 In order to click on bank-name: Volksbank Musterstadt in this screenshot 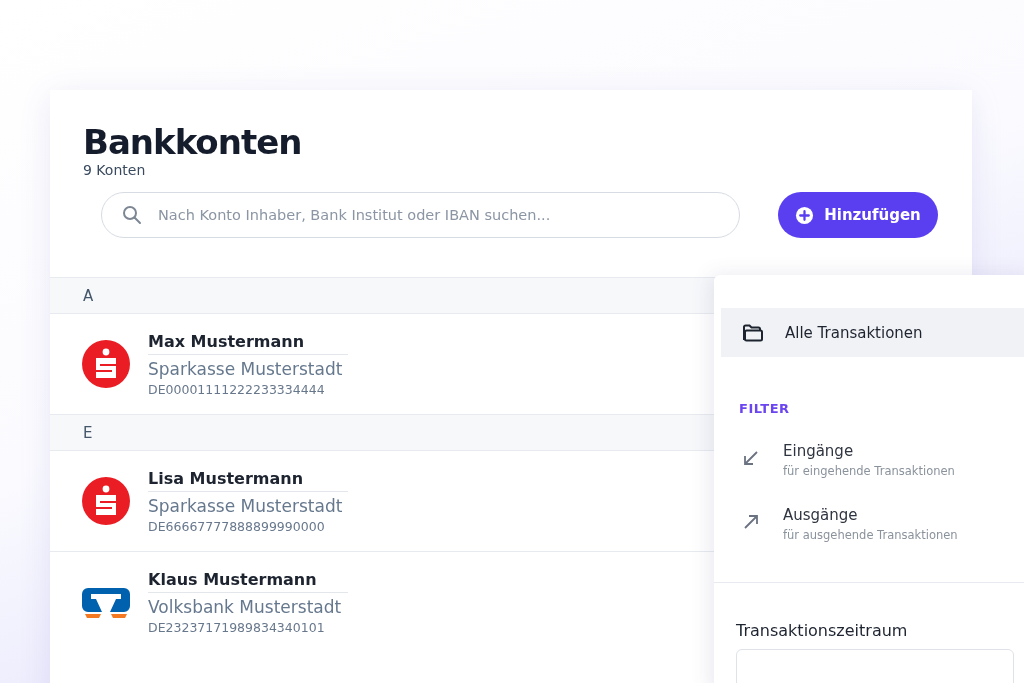, I will do `click(245, 606)`.